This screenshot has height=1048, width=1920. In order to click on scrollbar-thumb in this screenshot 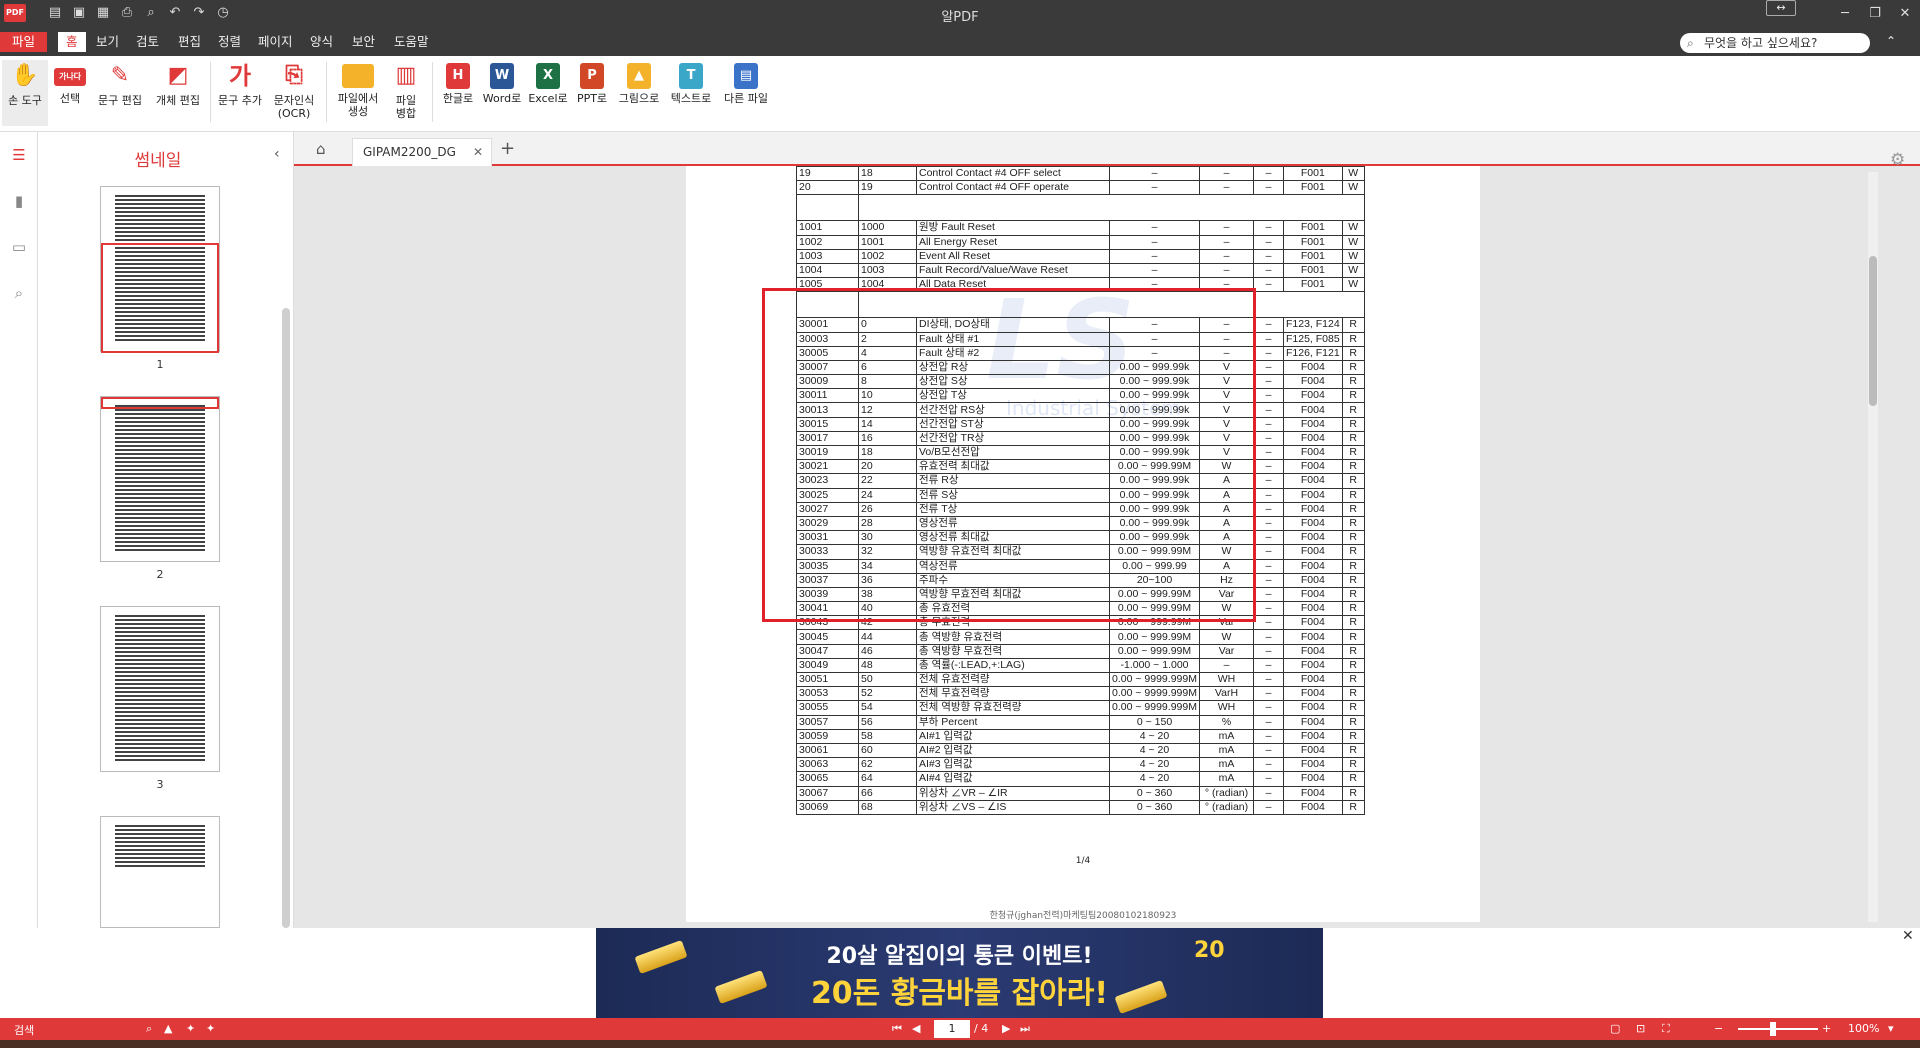, I will do `click(1873, 331)`.